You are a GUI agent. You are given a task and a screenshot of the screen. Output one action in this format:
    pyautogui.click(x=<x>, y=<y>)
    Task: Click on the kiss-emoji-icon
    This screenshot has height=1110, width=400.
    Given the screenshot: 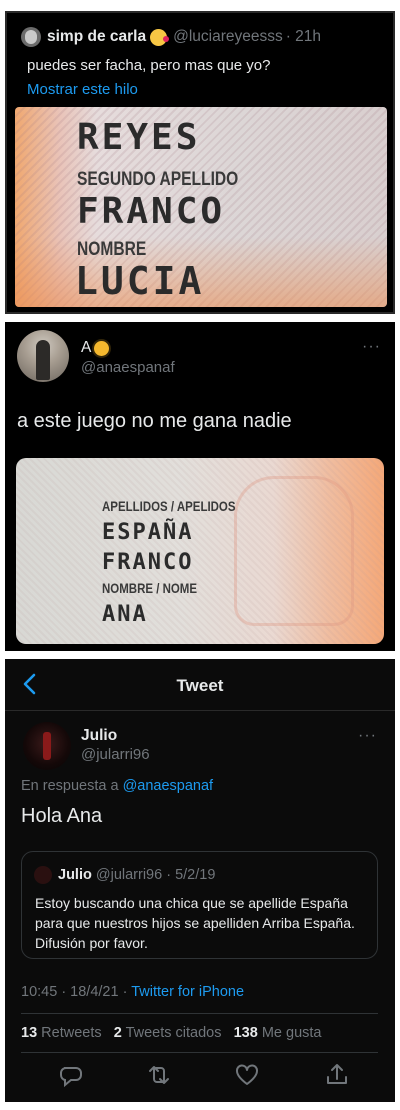 What is the action you would take?
    pyautogui.click(x=160, y=37)
    